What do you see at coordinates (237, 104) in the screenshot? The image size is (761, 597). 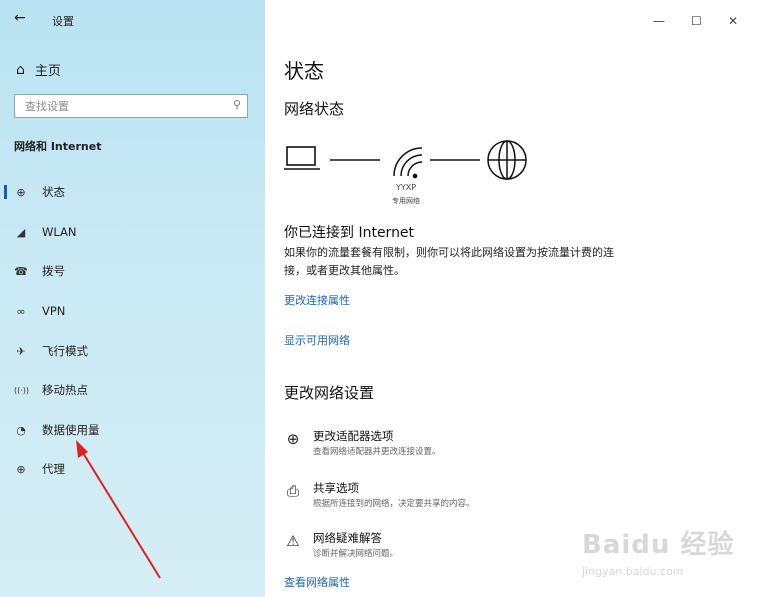 I see `search-icon: ⚲` at bounding box center [237, 104].